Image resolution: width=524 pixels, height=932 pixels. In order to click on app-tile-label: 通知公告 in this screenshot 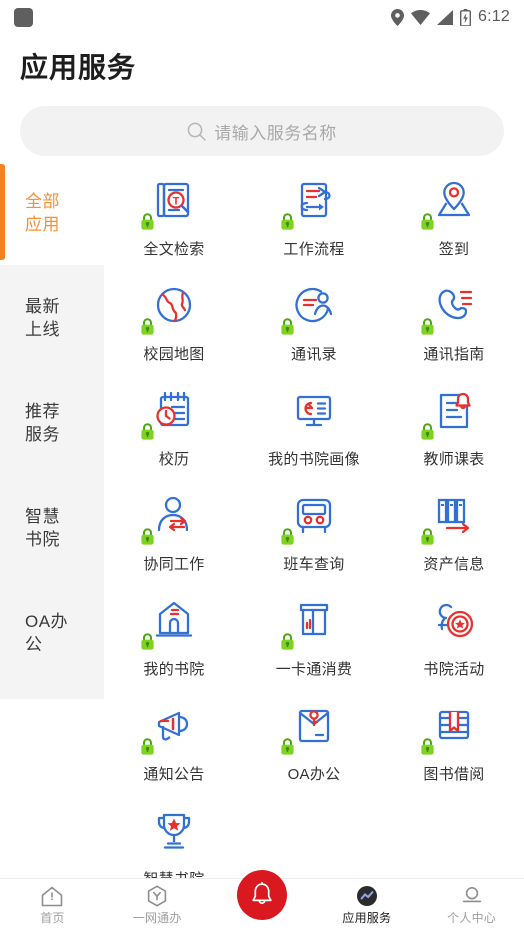, I will do `click(174, 774)`.